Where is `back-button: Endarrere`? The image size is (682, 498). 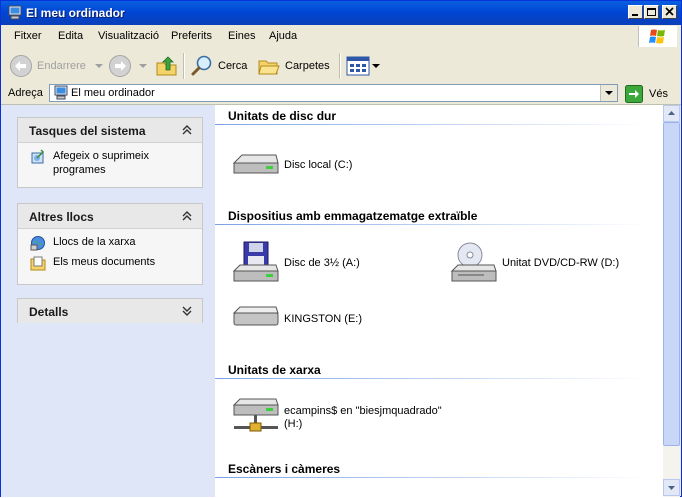
back-button: Endarrere is located at coordinates (56, 66).